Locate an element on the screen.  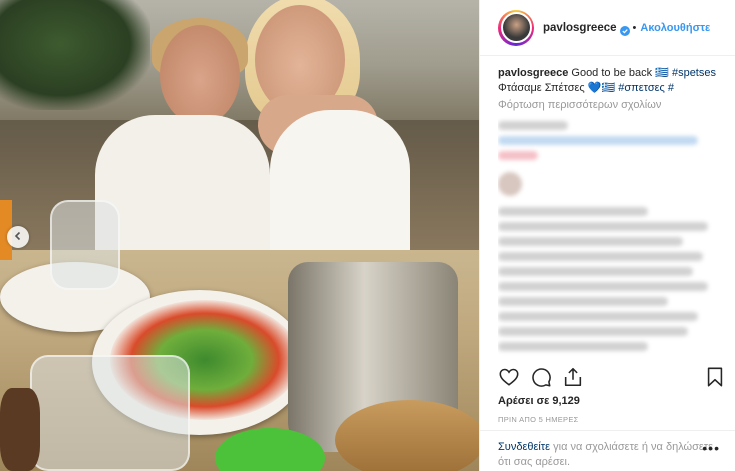
bread is located at coordinates (20, 429).